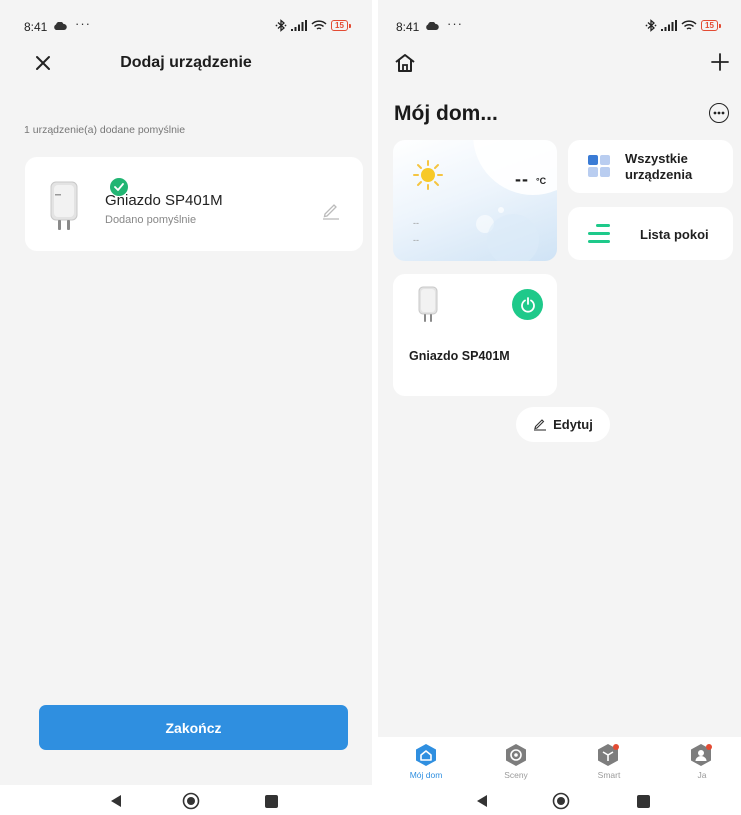 The width and height of the screenshot is (741, 815). I want to click on room-list-label: Lista pokoi, so click(674, 234).